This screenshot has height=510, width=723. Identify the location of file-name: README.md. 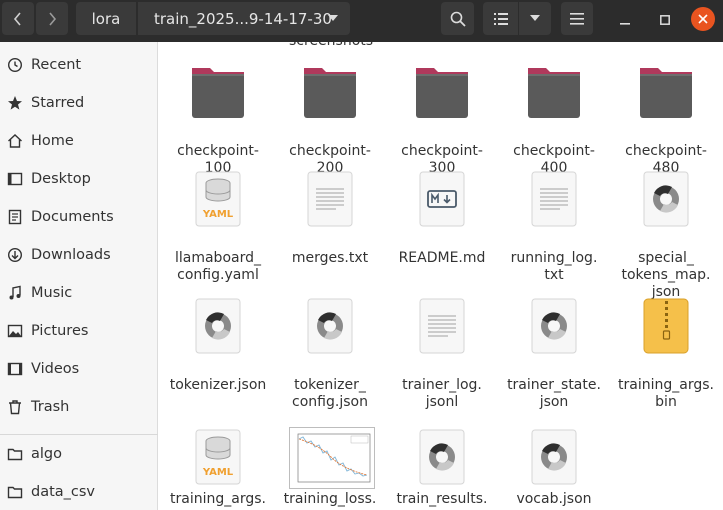
(442, 258).